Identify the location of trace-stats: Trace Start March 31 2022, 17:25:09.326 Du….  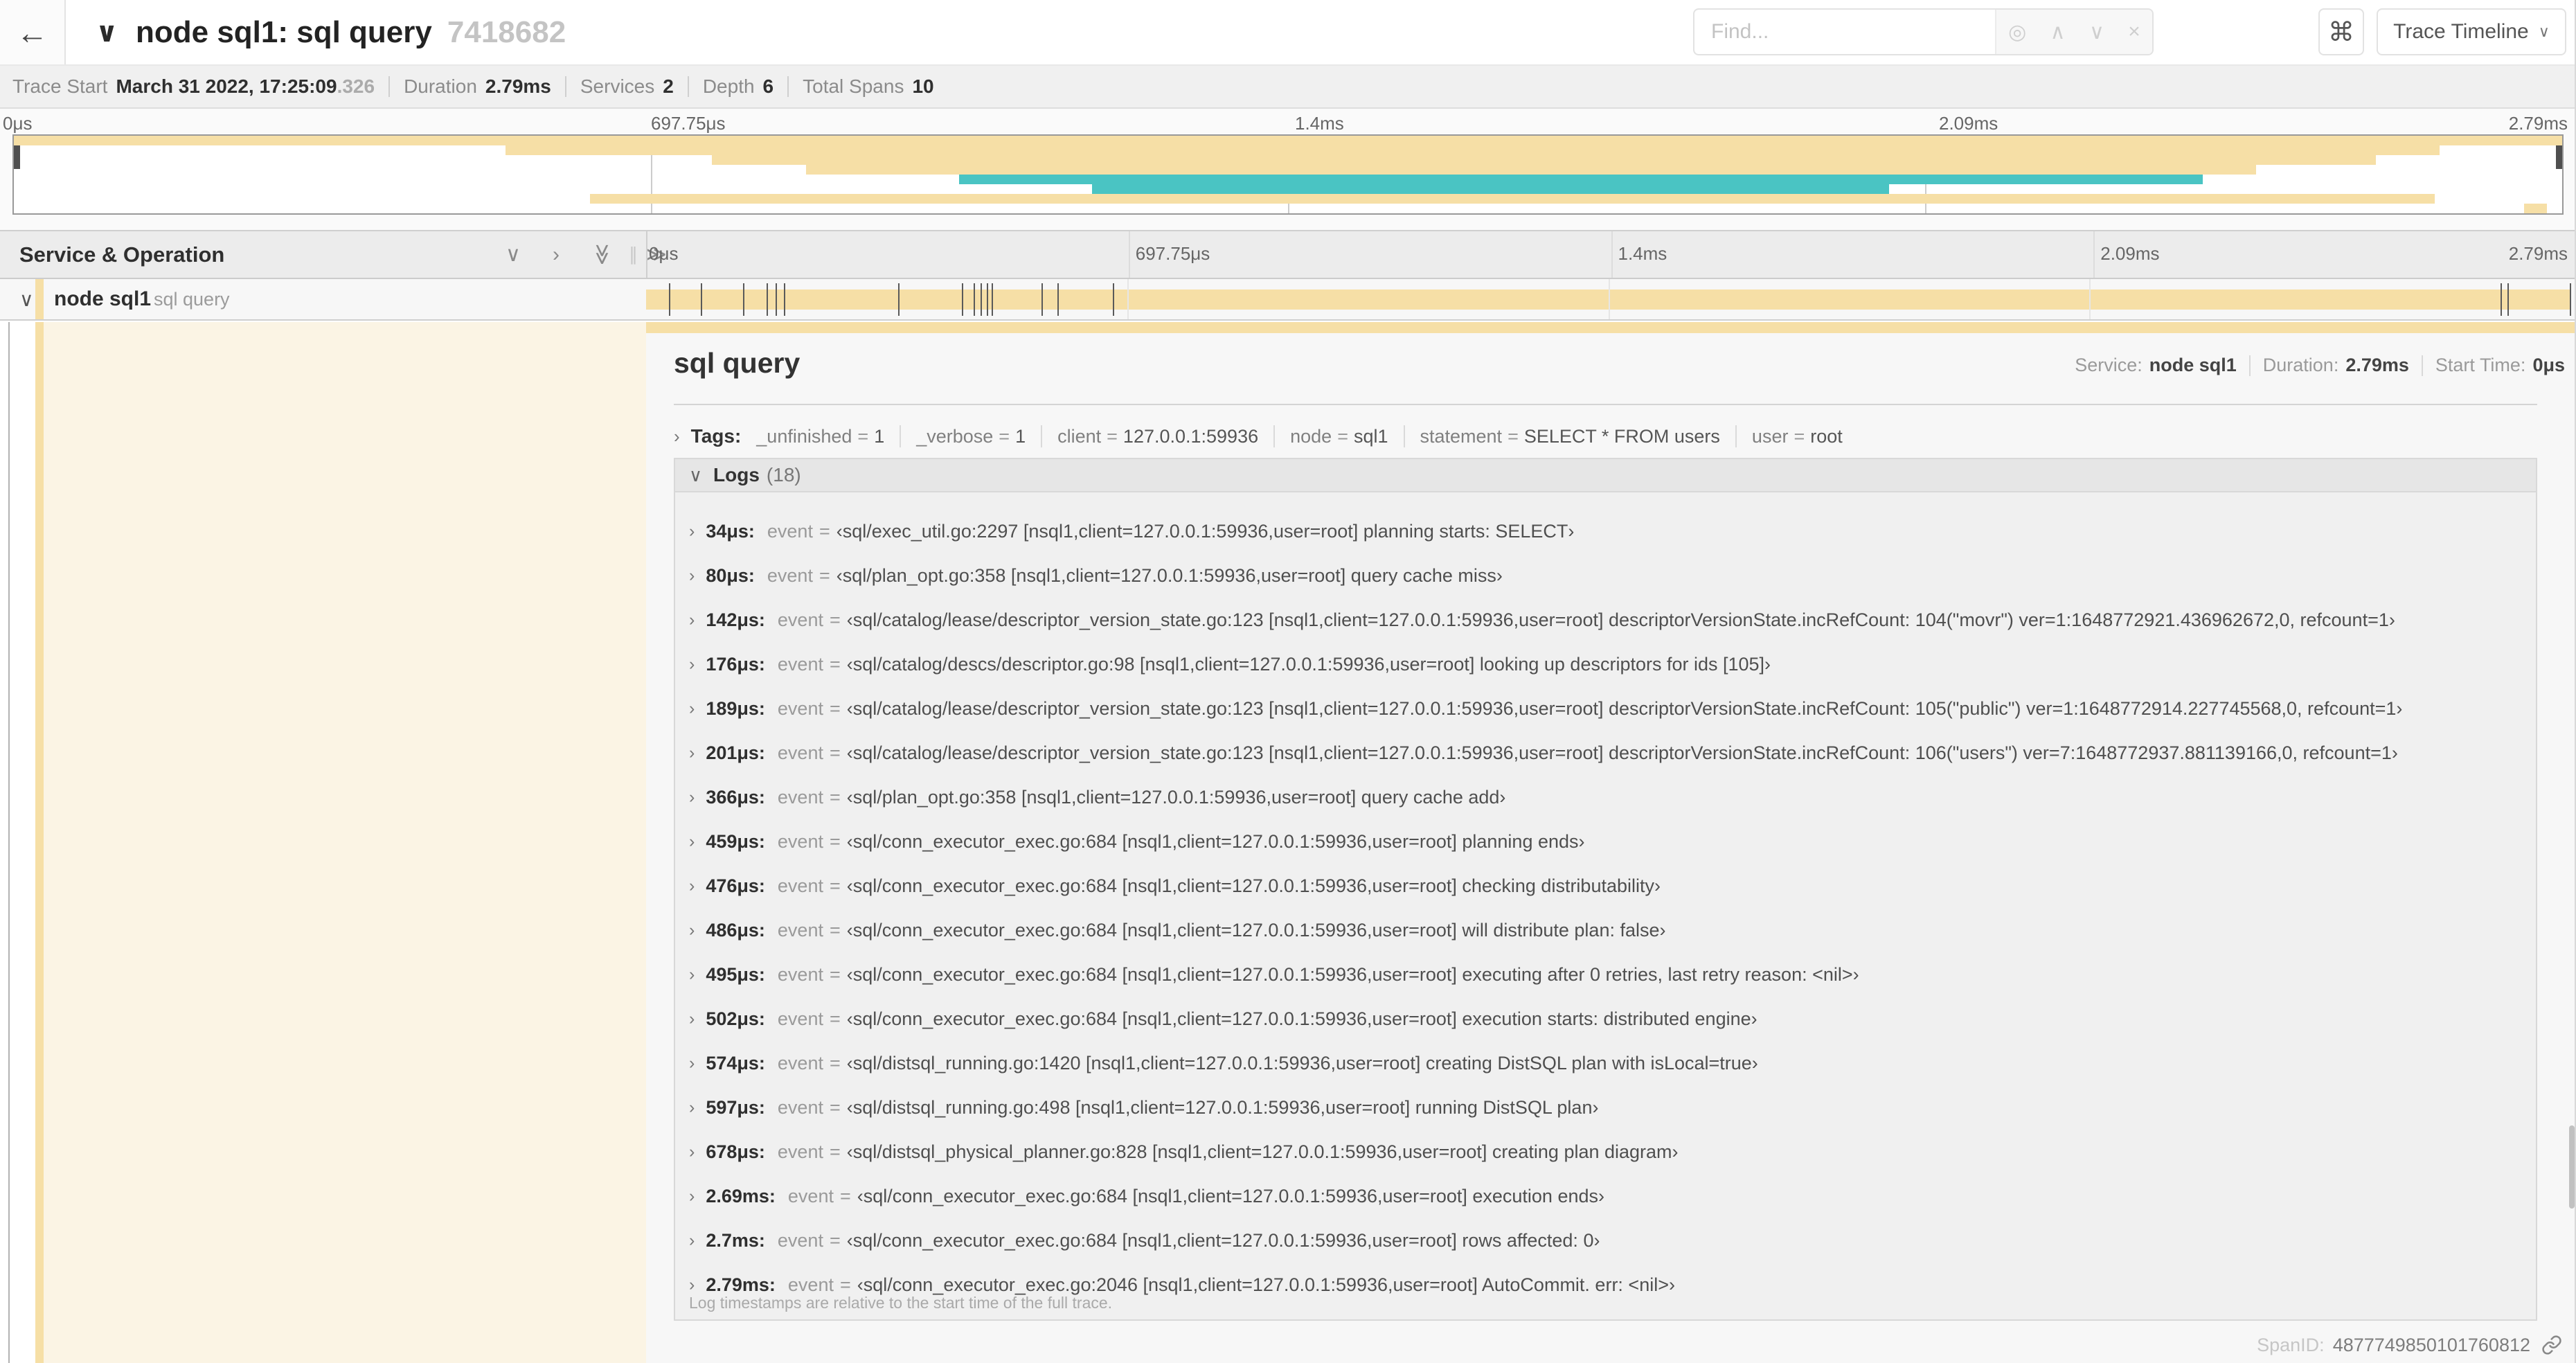
(1288, 87).